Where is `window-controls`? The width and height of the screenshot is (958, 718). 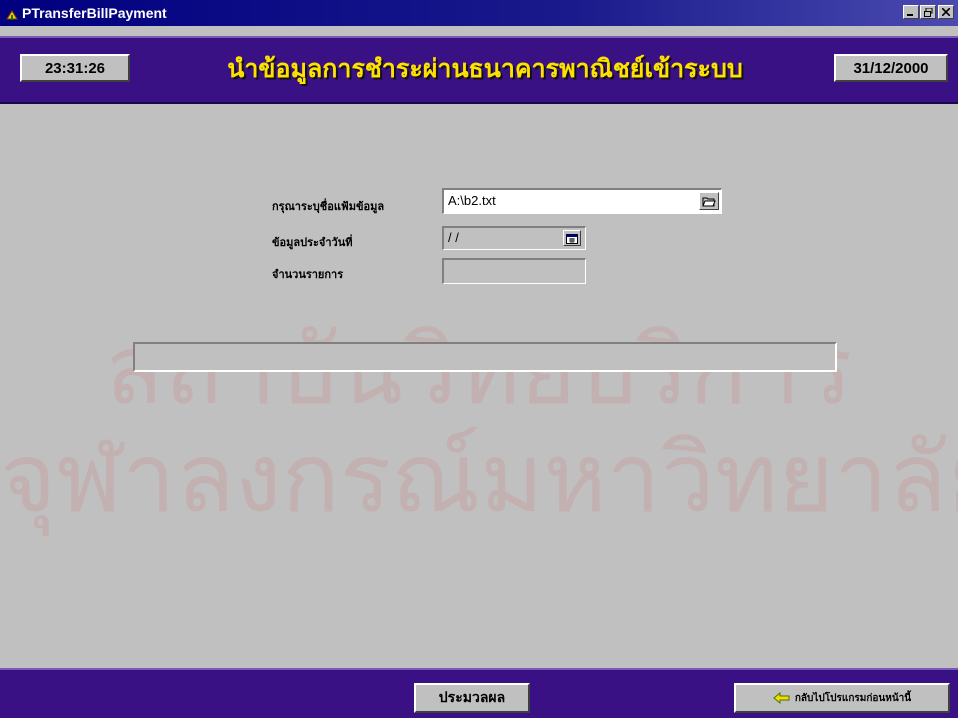
window-controls is located at coordinates (928, 12).